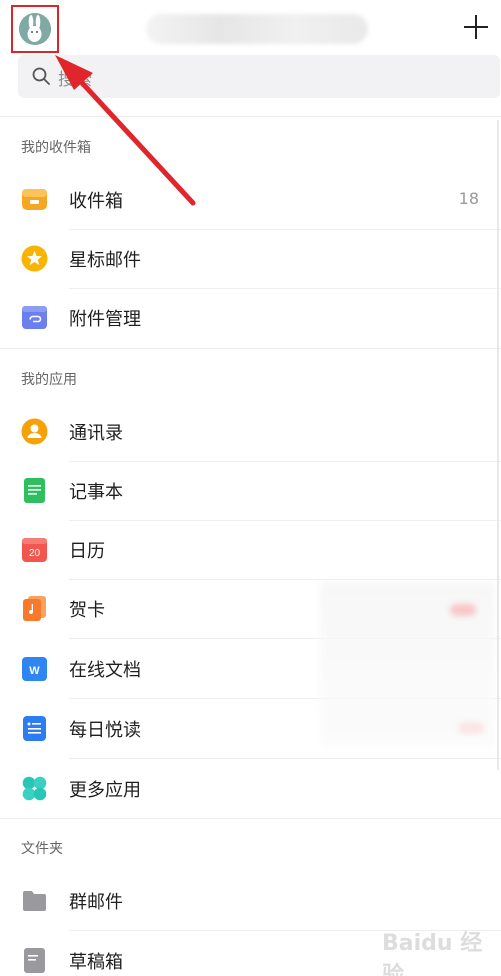 The image size is (501, 976). What do you see at coordinates (34, 490) in the screenshot?
I see `notebook-icon` at bounding box center [34, 490].